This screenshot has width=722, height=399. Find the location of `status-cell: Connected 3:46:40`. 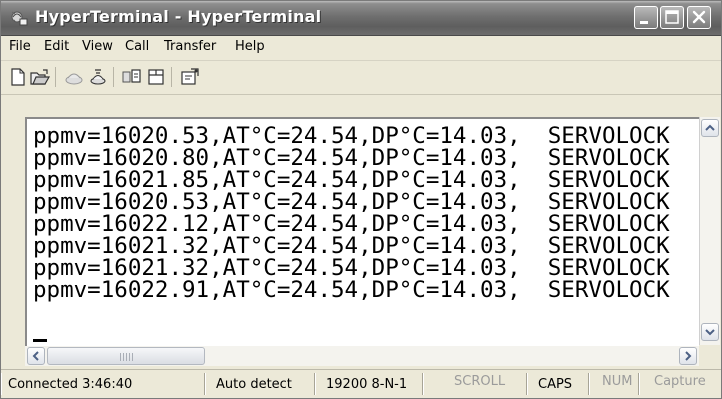

status-cell: Connected 3:46:40 is located at coordinates (103, 384).